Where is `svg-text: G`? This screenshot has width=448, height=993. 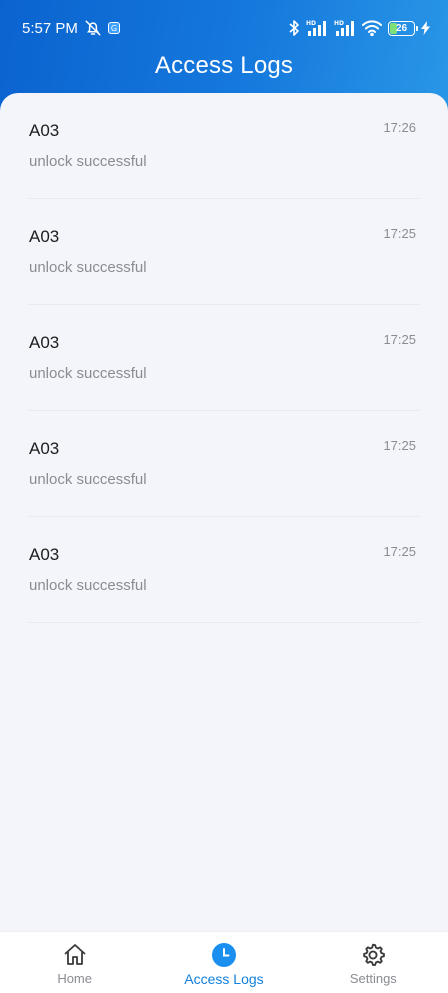 svg-text: G is located at coordinates (114, 28).